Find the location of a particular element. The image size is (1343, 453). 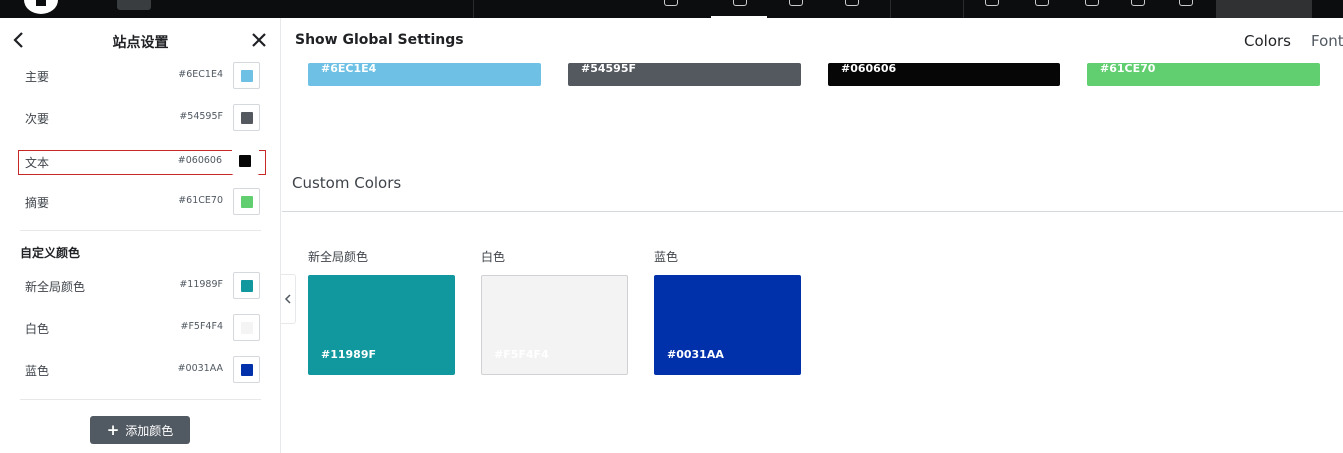

panel-title: 站点设置 is located at coordinates (140, 43).